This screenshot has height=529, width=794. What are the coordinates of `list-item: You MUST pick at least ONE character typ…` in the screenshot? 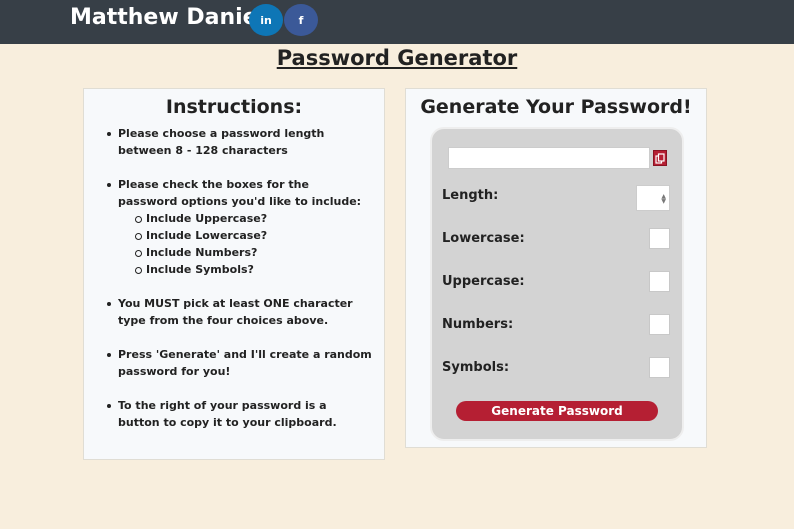 It's located at (234, 312).